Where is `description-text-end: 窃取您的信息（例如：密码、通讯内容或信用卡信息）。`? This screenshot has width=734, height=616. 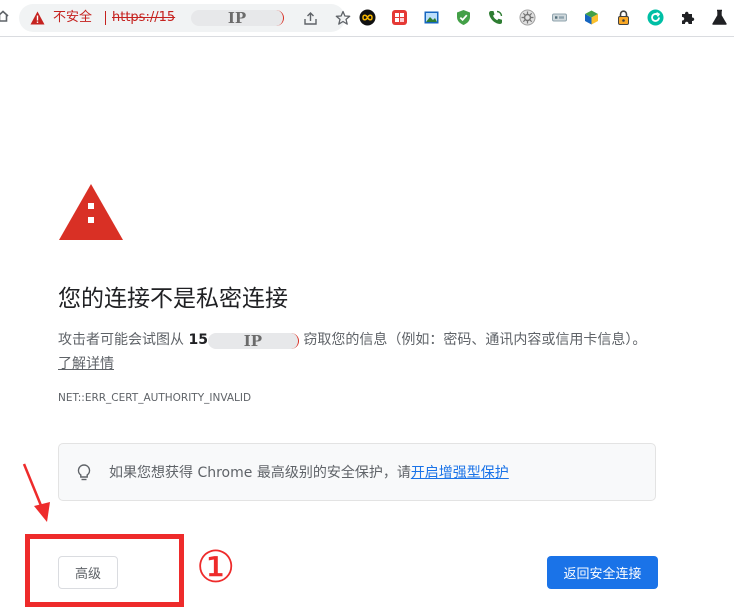
description-text-end: 窃取您的信息（例如：密码、通讯内容或信用卡信息）。 is located at coordinates (472, 340).